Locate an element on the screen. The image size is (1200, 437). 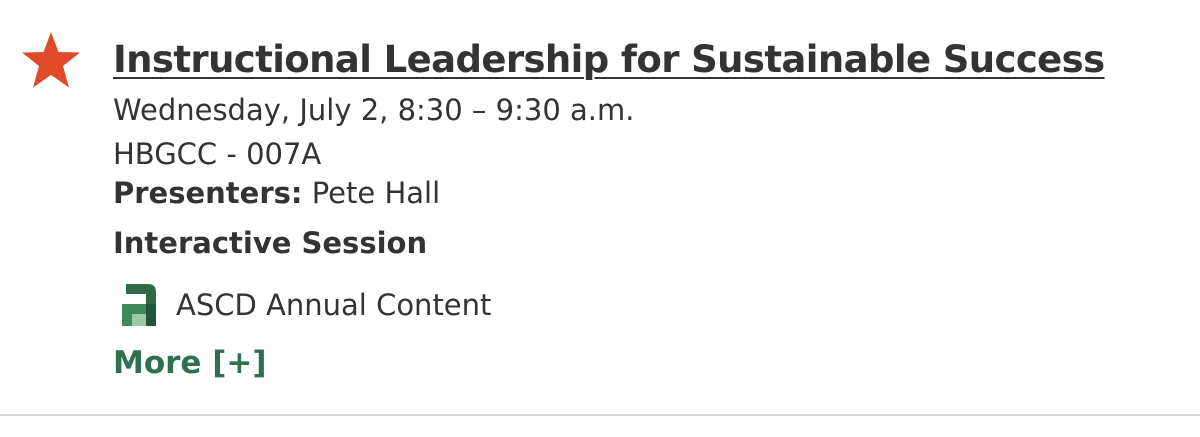
ascd-logo-icon is located at coordinates (141, 305).